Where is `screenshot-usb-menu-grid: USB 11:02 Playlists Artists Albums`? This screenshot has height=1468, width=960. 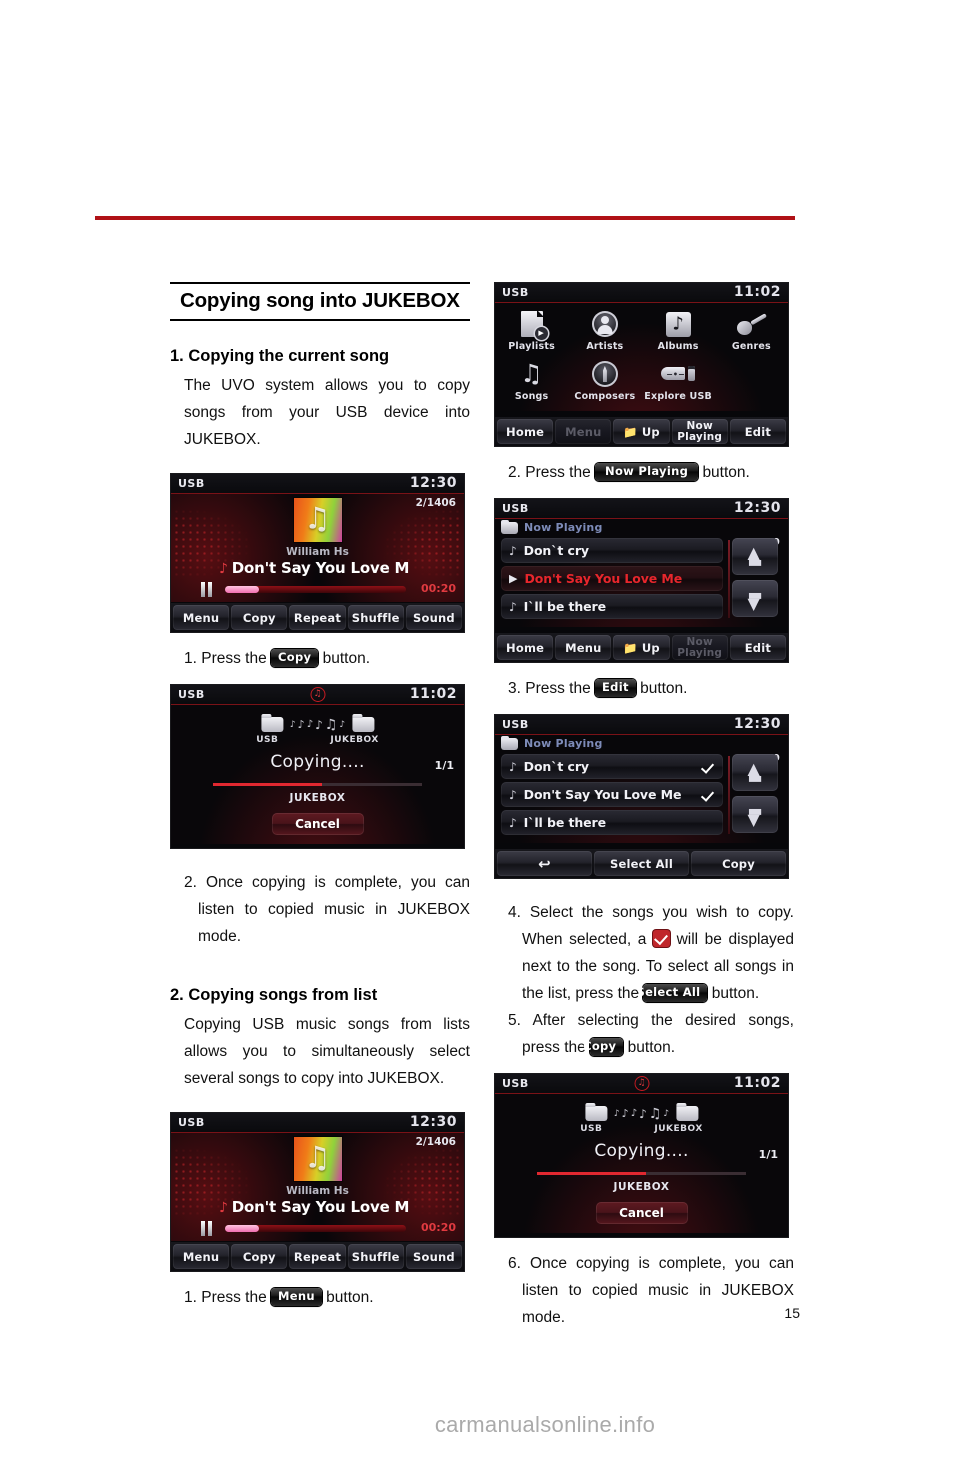 screenshot-usb-menu-grid: USB 11:02 Playlists Artists Albums is located at coordinates (641, 364).